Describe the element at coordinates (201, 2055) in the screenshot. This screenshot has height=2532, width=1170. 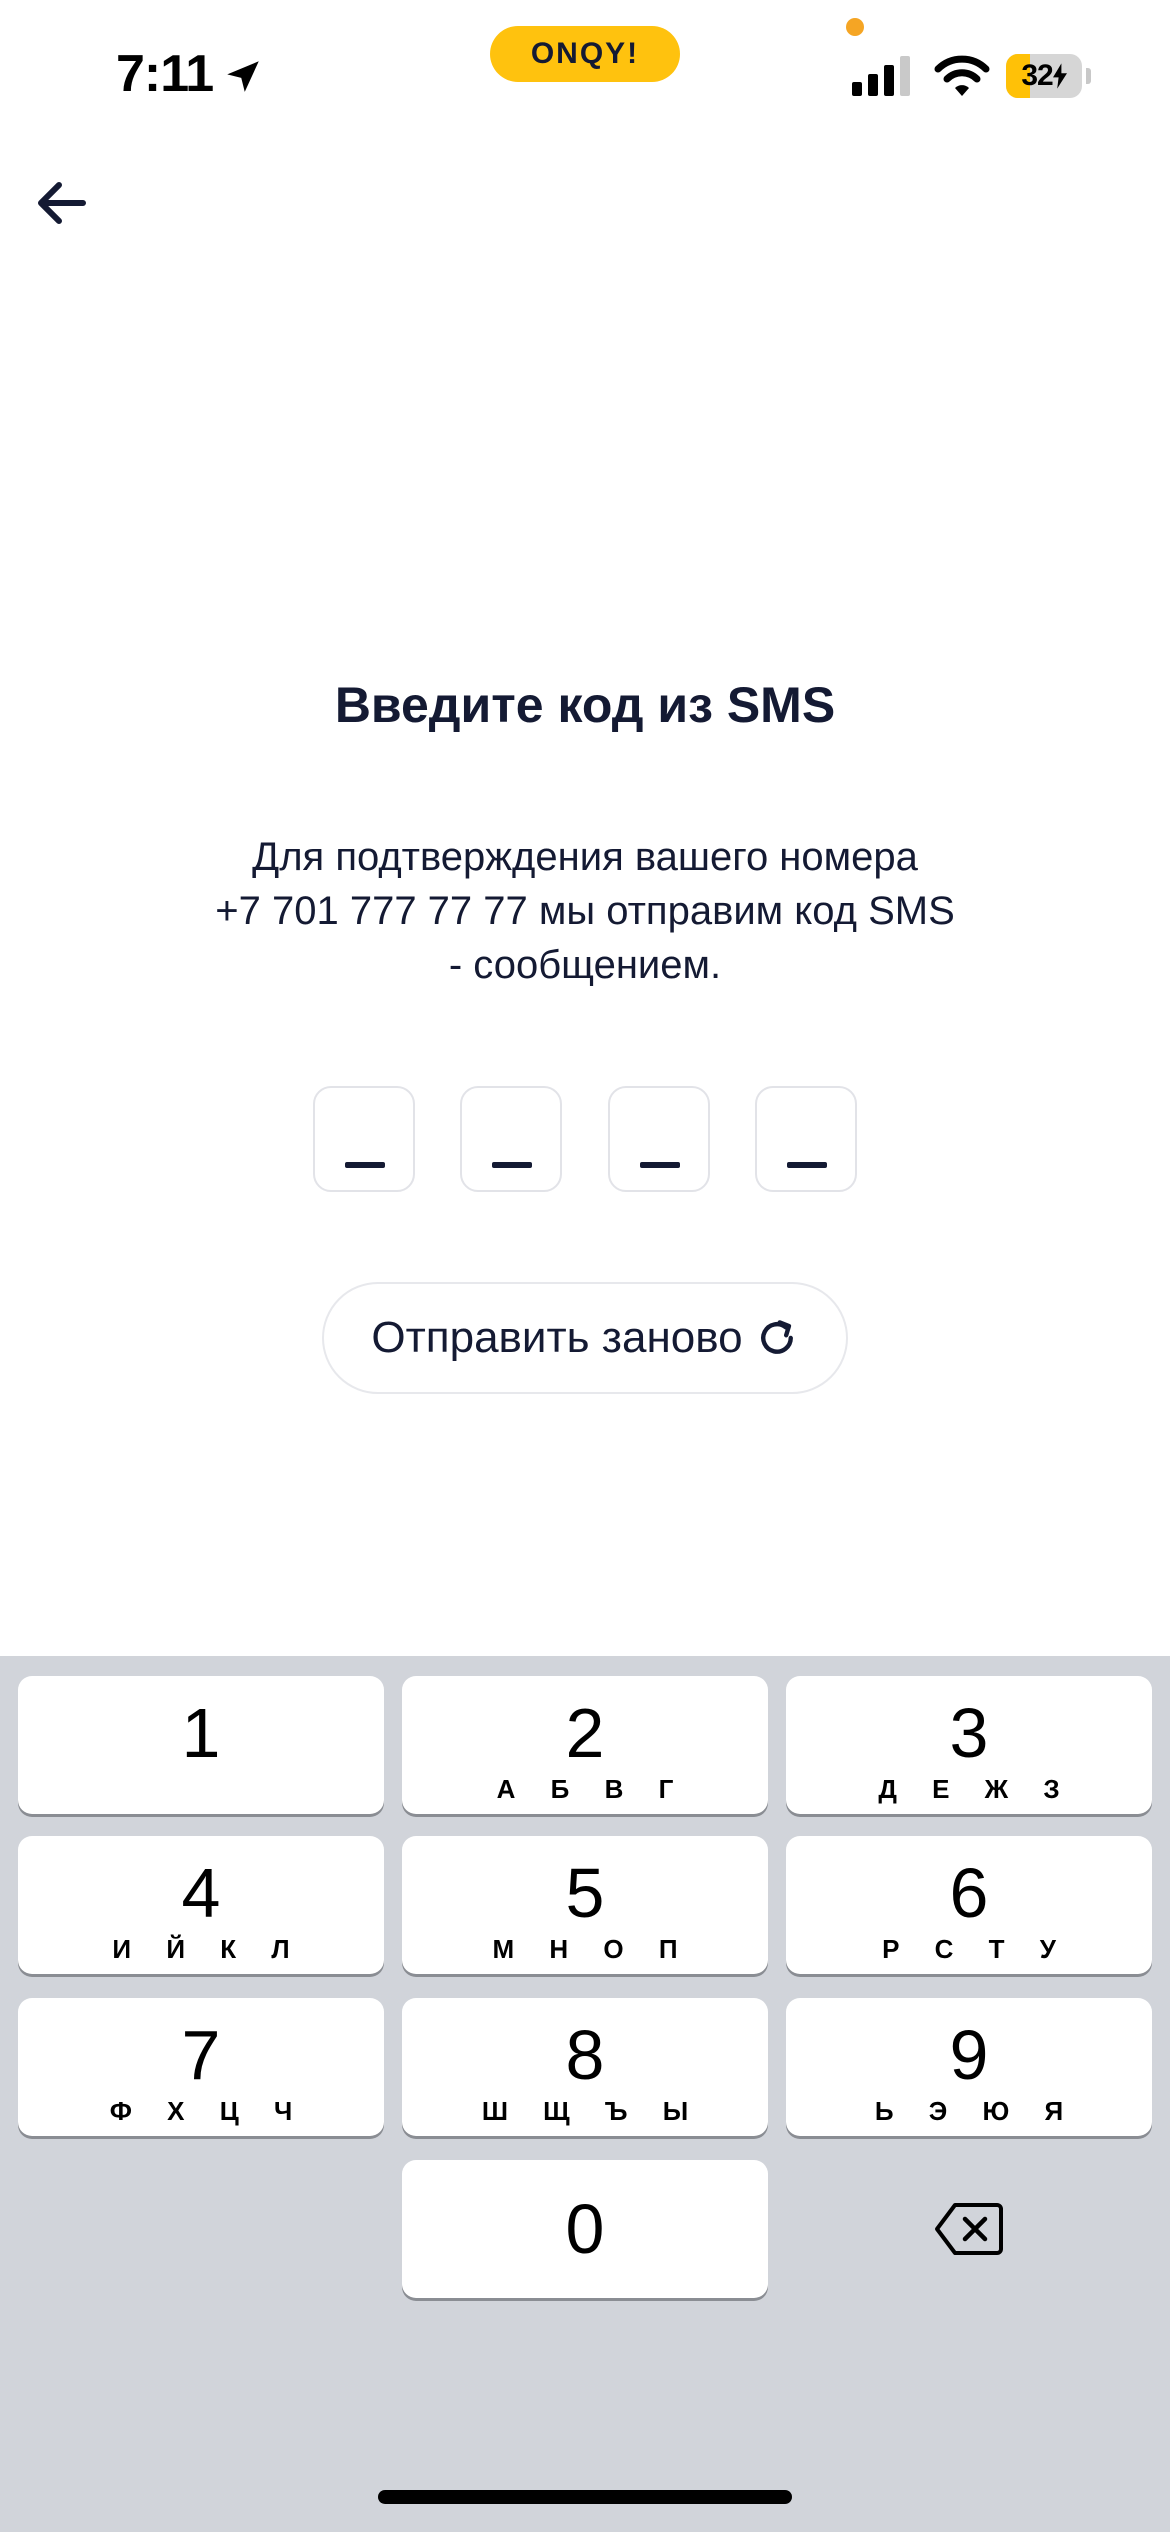
I see `key-digit: 7` at that location.